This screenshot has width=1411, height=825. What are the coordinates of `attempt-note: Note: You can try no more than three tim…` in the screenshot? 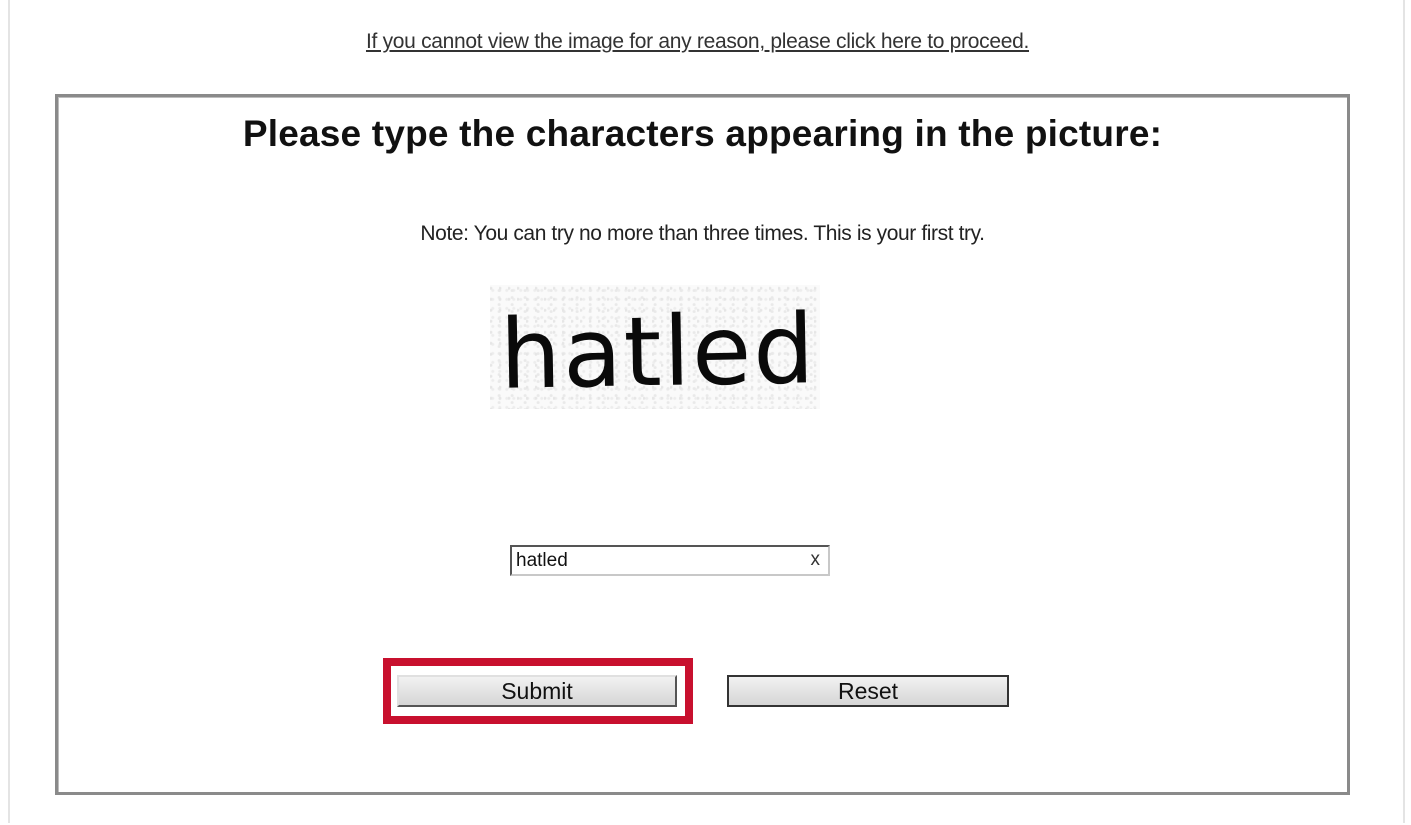 It's located at (702, 233).